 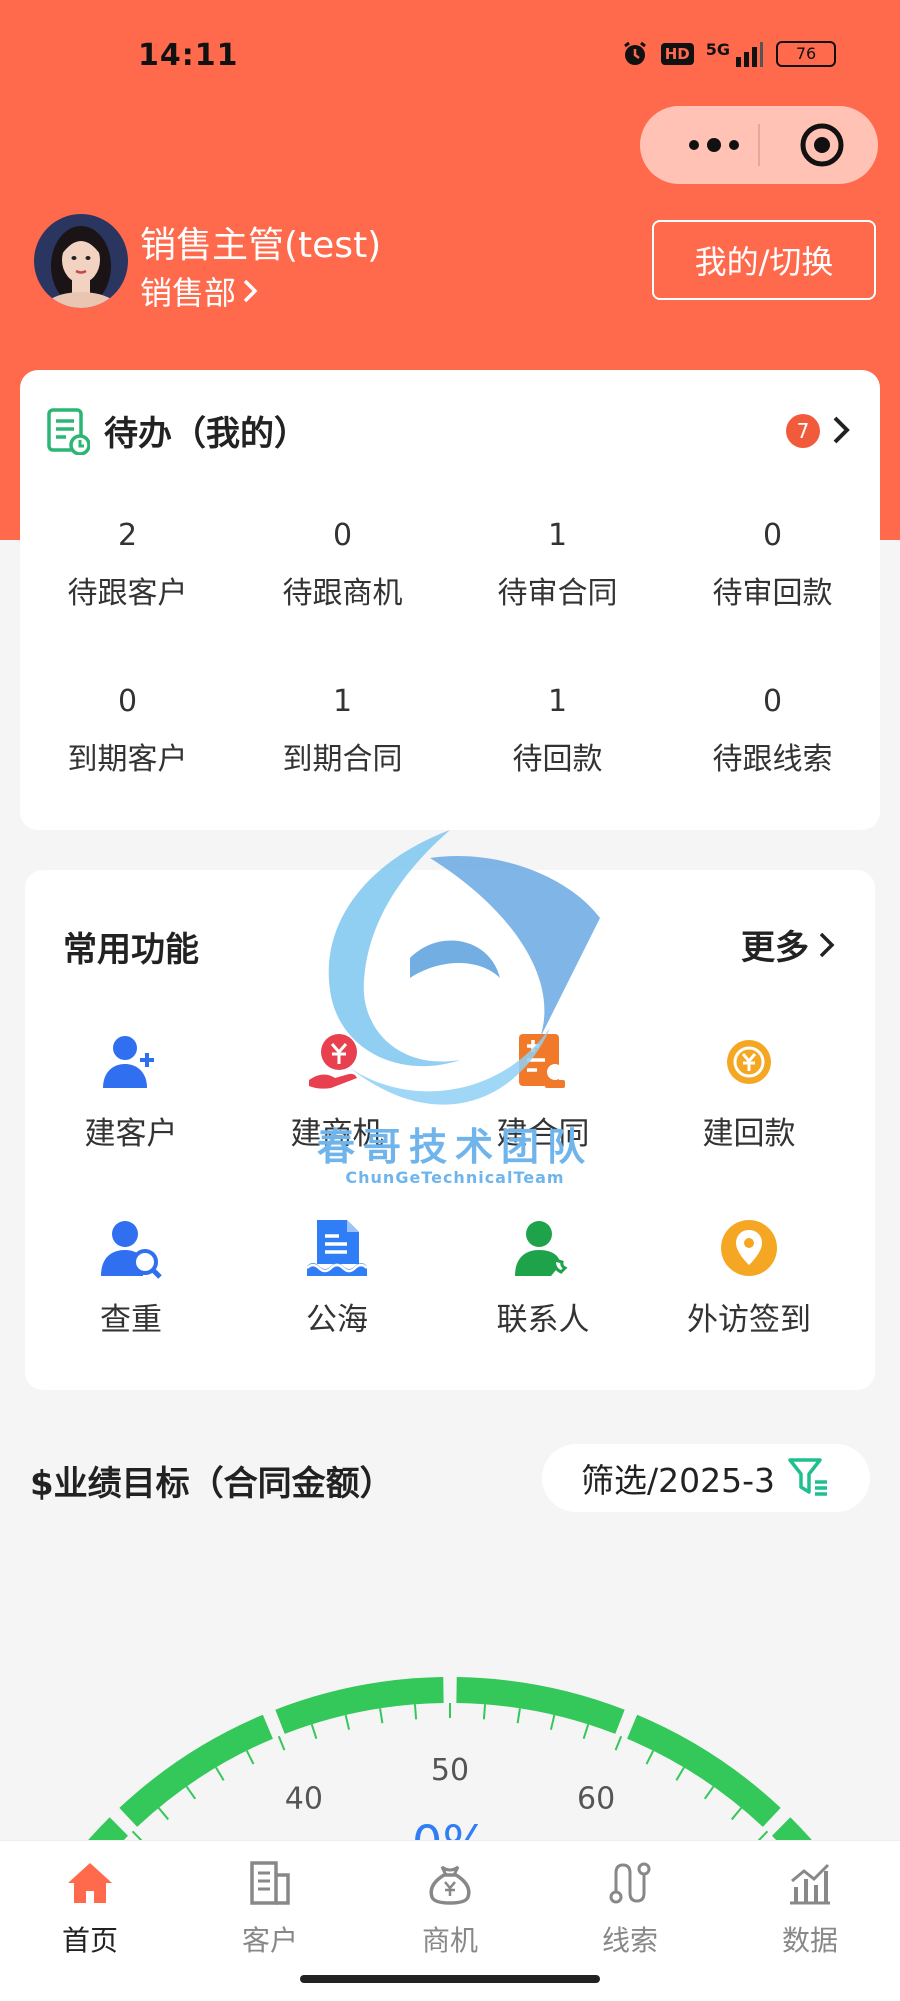 I want to click on department-selector: 销售部, so click(x=200, y=291).